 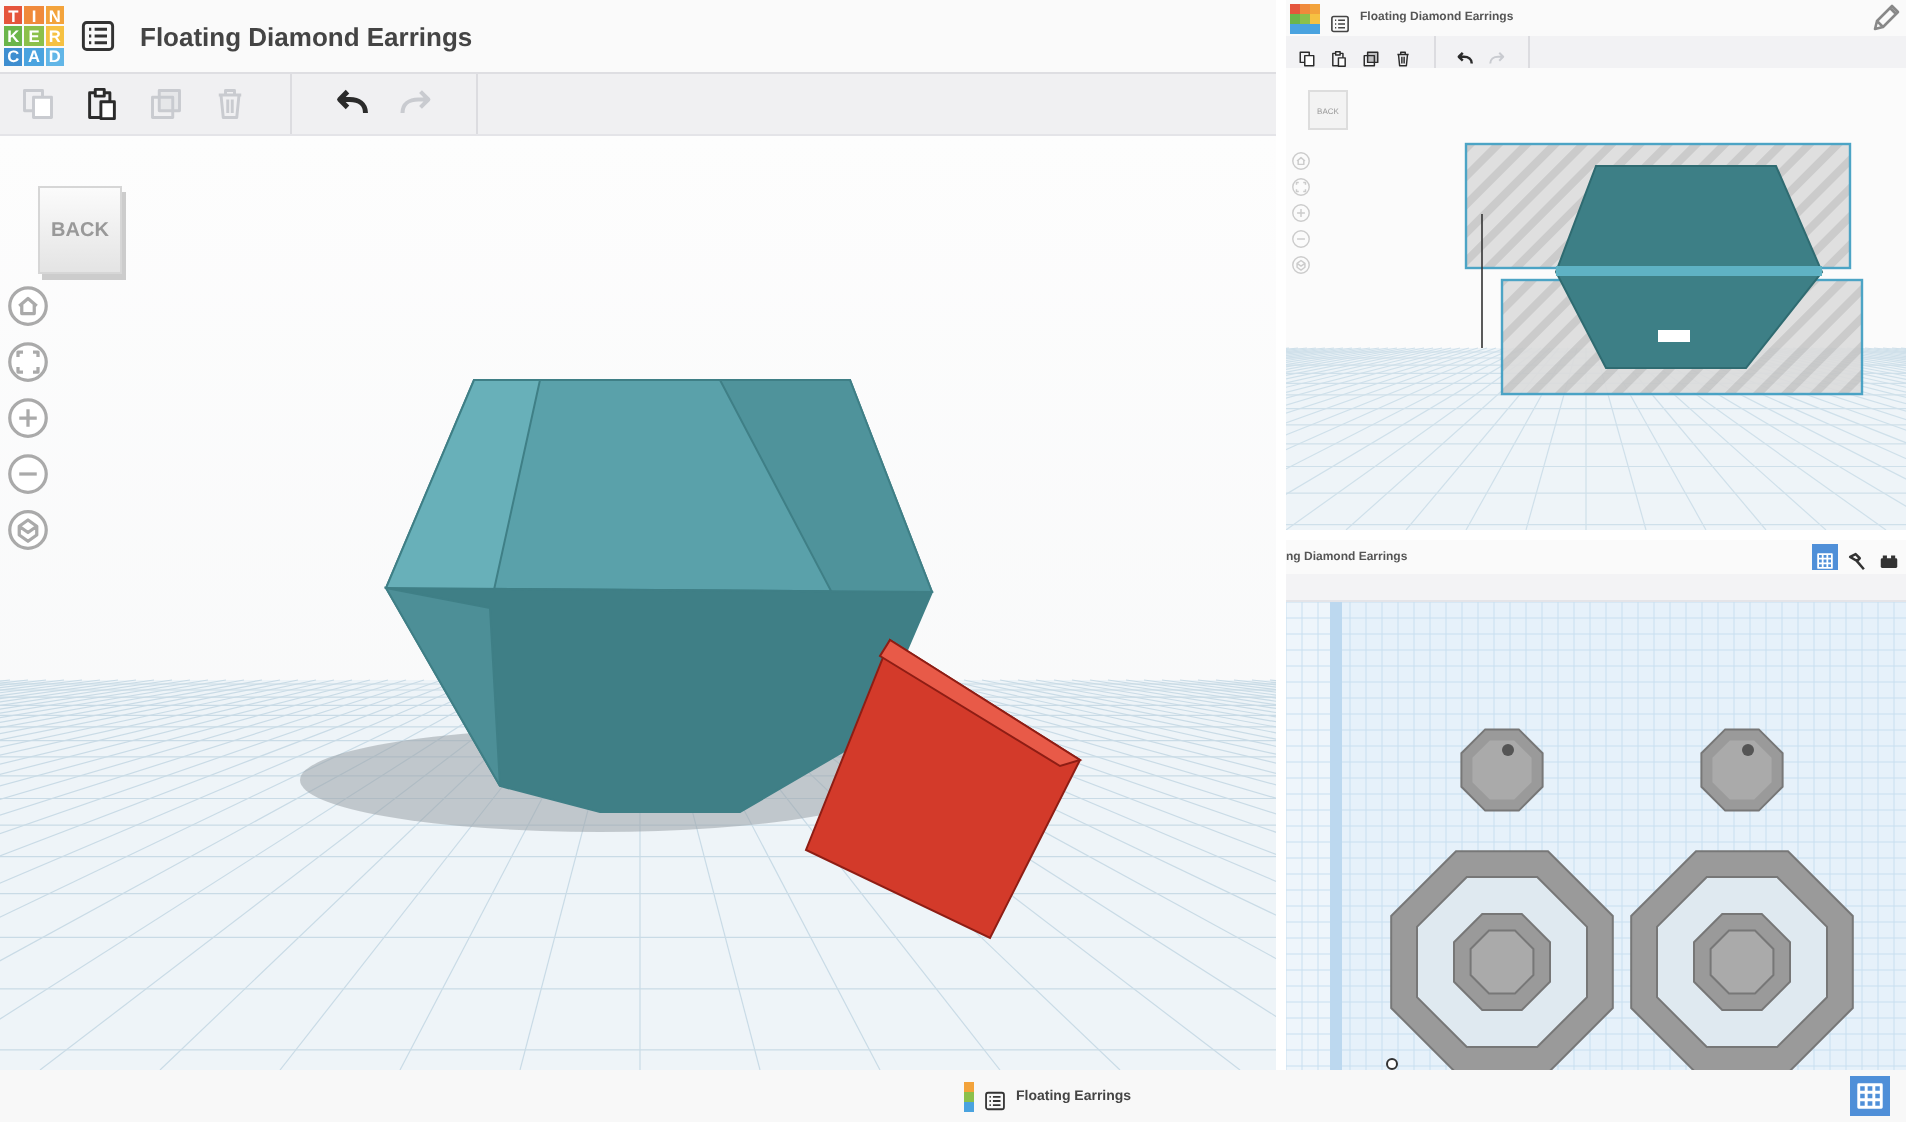 I want to click on box-shape, so click(x=943, y=789).